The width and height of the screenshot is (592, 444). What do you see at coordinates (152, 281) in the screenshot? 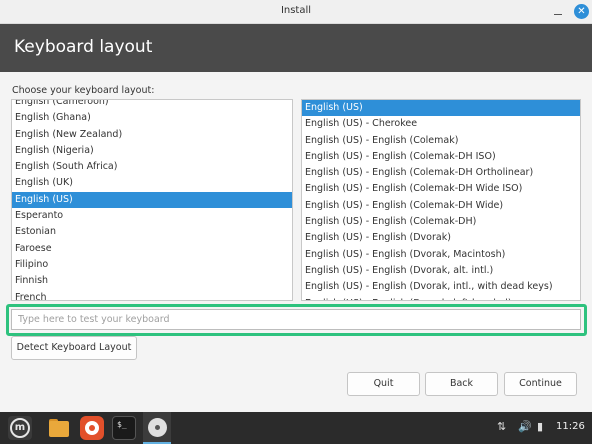
I see `layout-list-item: Finnish` at bounding box center [152, 281].